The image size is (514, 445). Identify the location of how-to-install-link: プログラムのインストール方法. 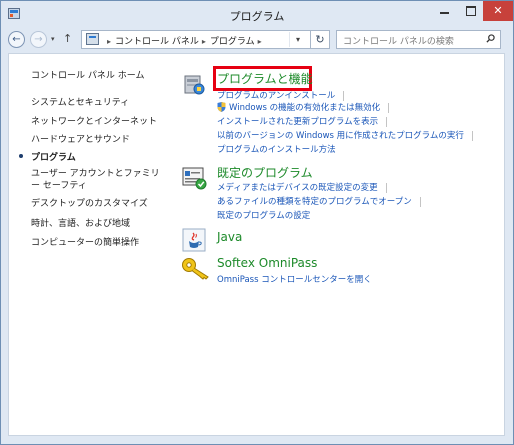
(276, 149).